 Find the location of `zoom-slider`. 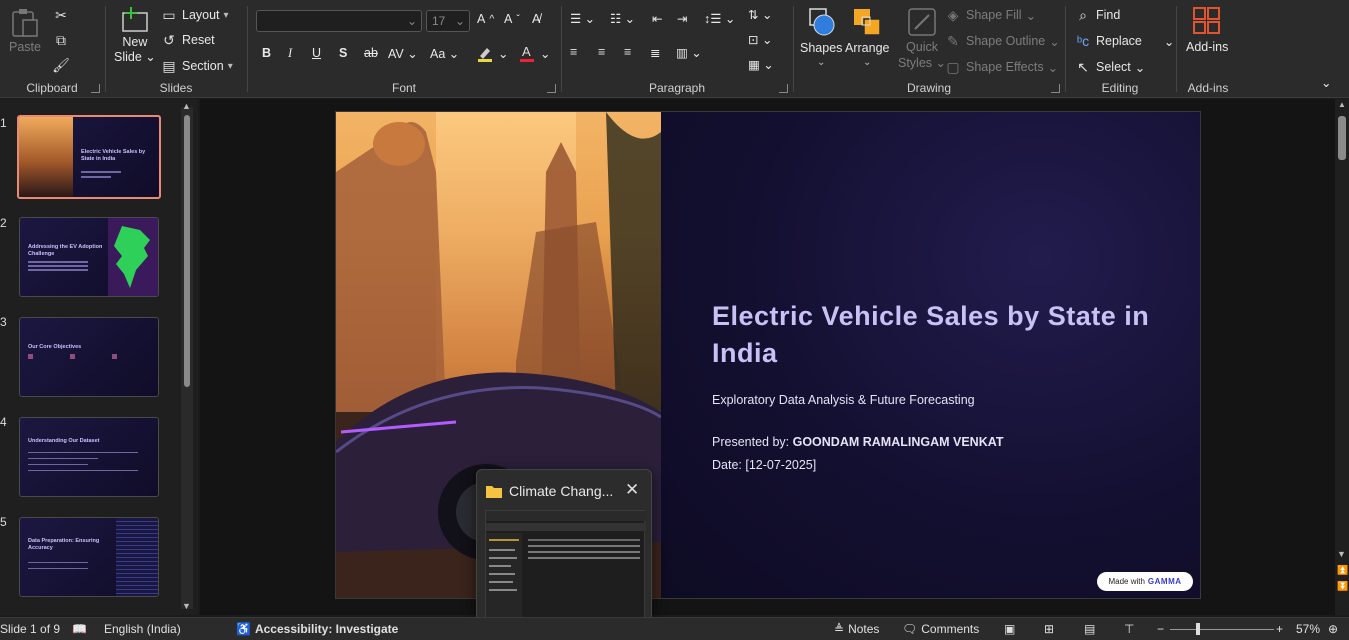

zoom-slider is located at coordinates (1222, 629).